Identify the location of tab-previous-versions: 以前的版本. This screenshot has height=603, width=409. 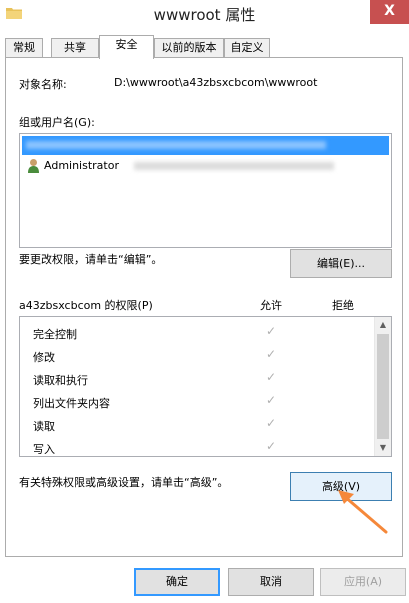
(189, 48).